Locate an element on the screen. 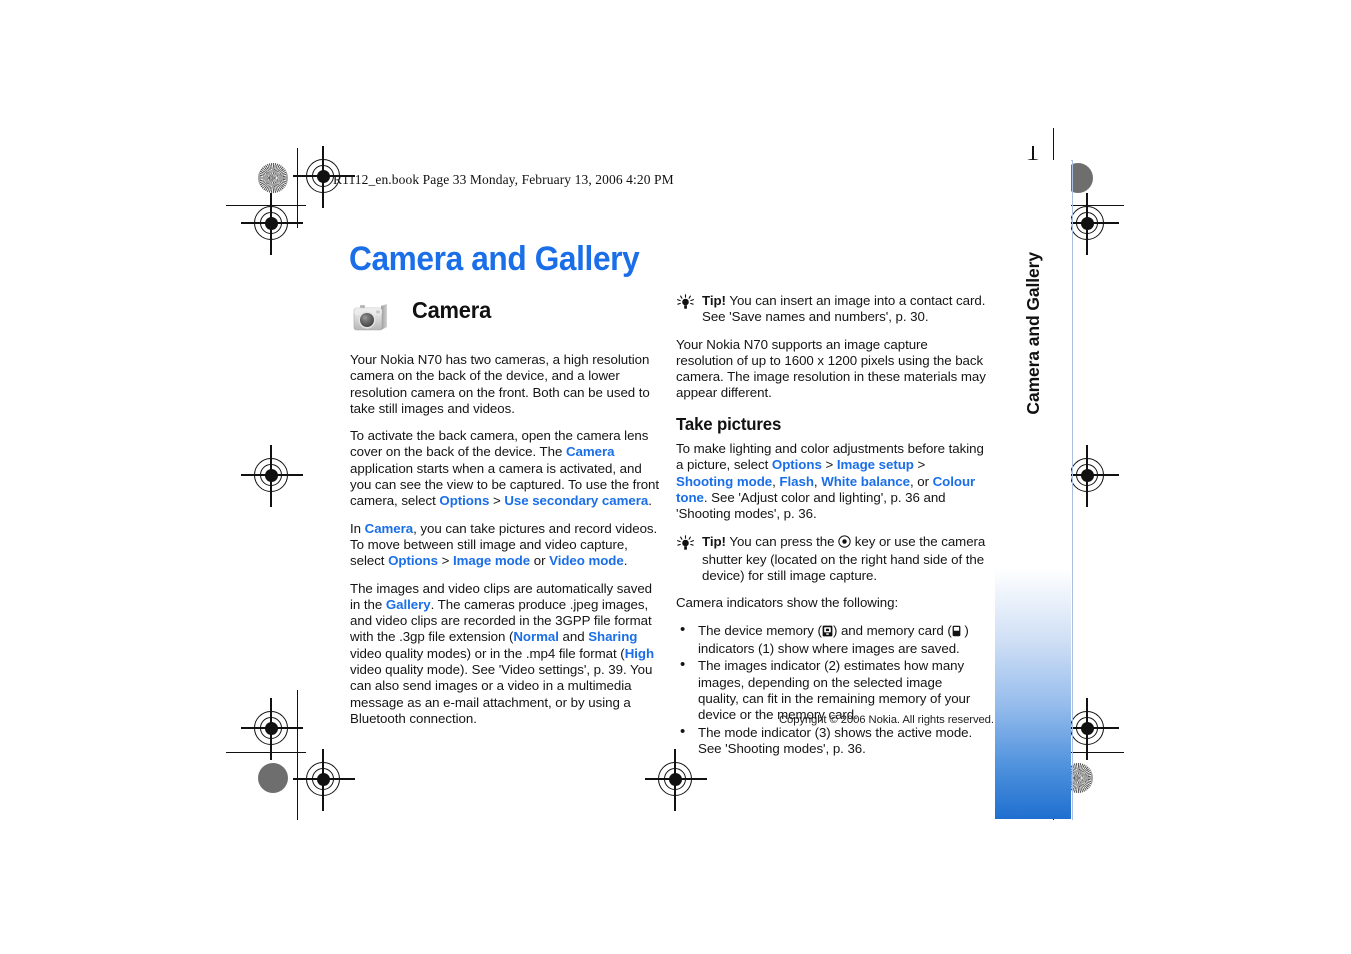  scroll-key-icon is located at coordinates (844, 543).